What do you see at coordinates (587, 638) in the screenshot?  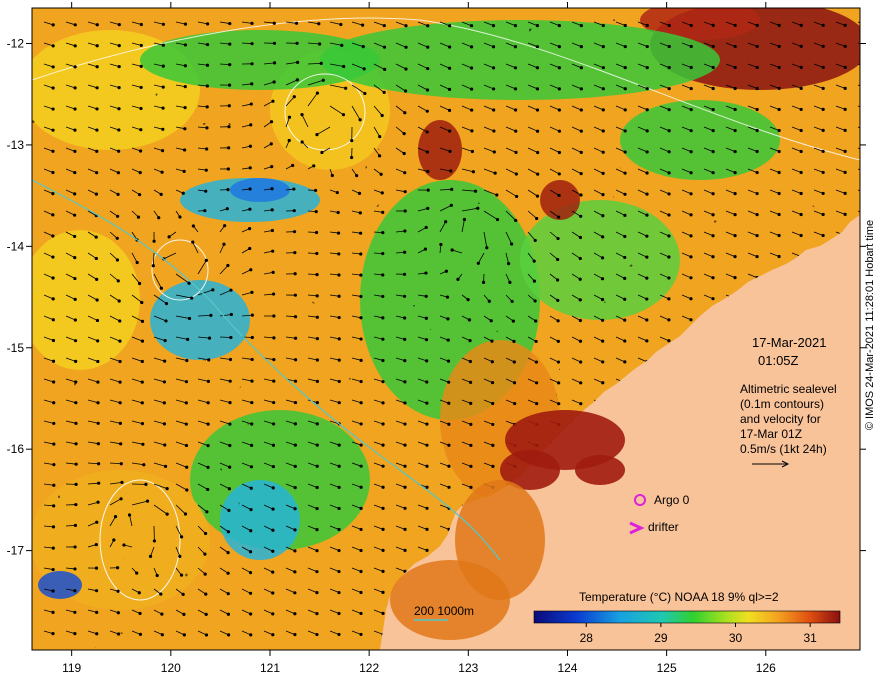 I see `colorbar-tick-label: 28` at bounding box center [587, 638].